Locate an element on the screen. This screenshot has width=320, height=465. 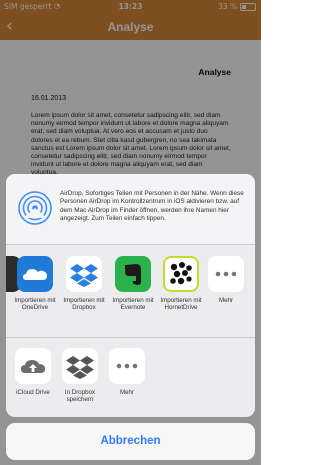
icloud-upload-icon is located at coordinates (33, 366).